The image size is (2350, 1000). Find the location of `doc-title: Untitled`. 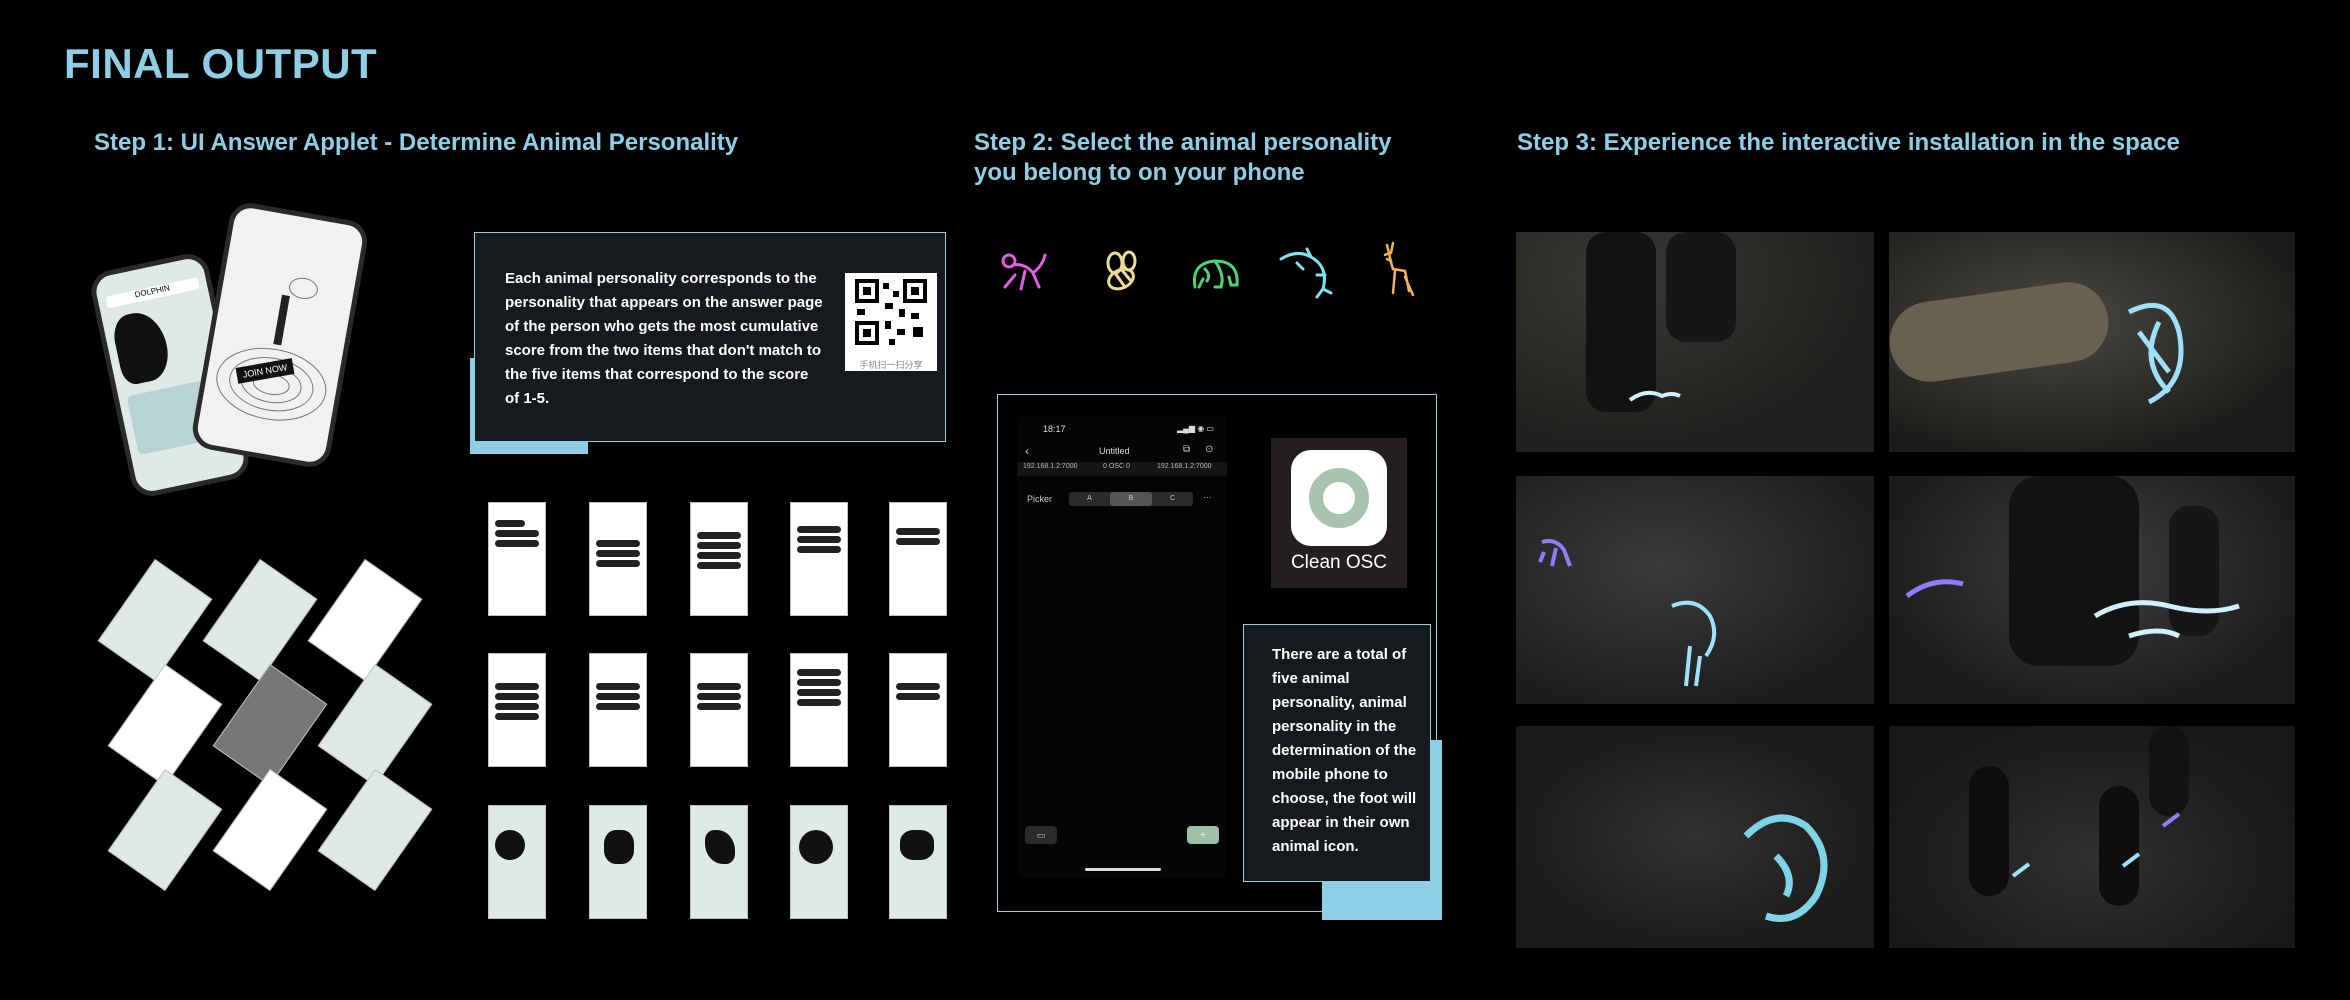

doc-title: Untitled is located at coordinates (1114, 451).